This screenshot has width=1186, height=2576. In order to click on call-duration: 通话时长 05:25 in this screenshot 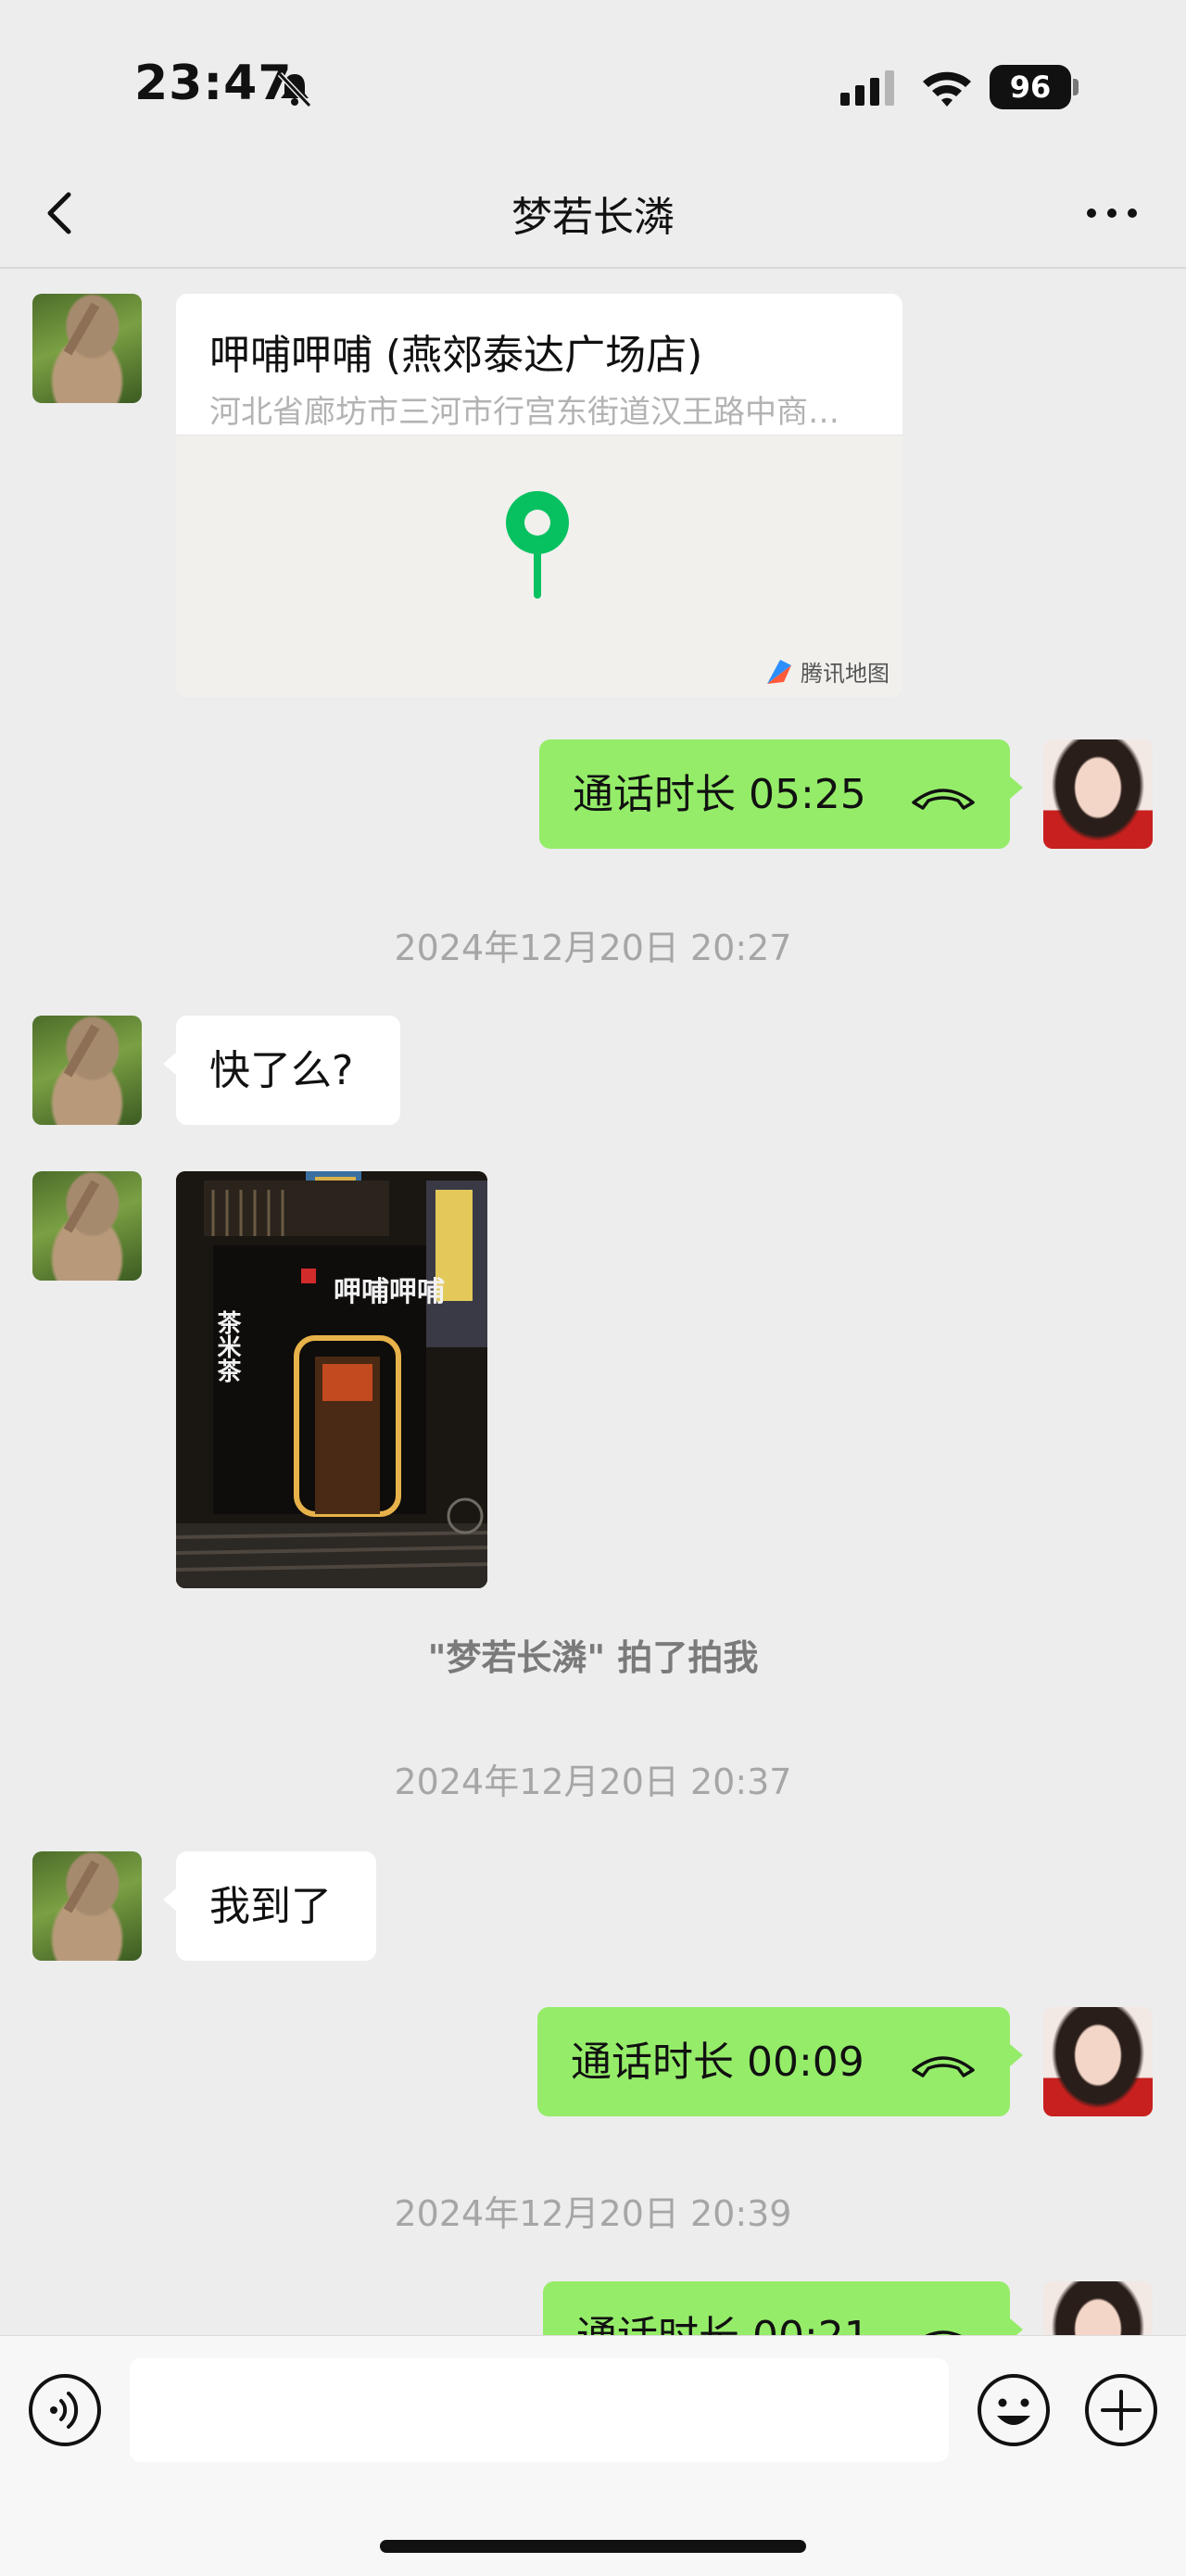, I will do `click(719, 794)`.